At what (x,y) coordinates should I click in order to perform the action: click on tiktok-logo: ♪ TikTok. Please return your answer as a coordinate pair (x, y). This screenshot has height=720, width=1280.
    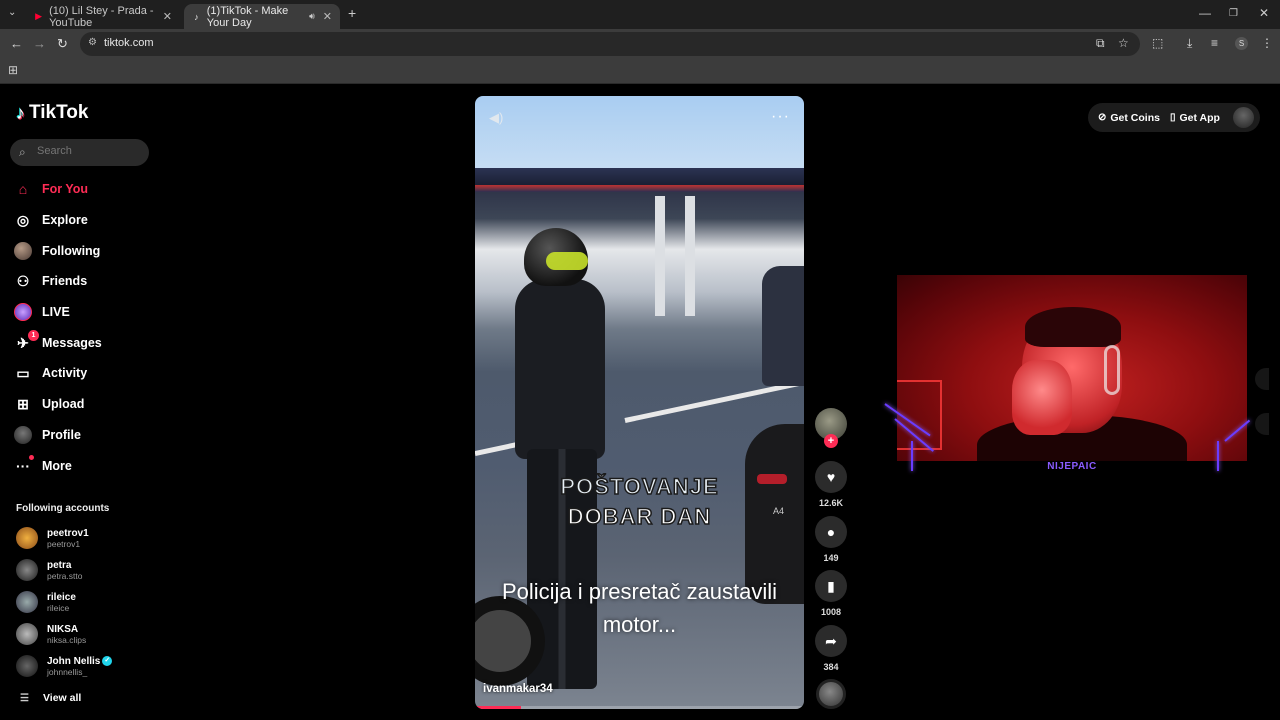
    Looking at the image, I should click on (52, 113).